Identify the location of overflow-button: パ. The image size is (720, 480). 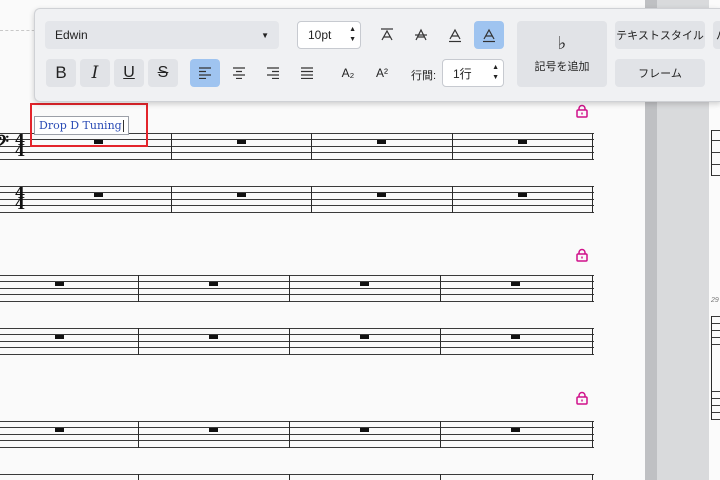
(716, 35).